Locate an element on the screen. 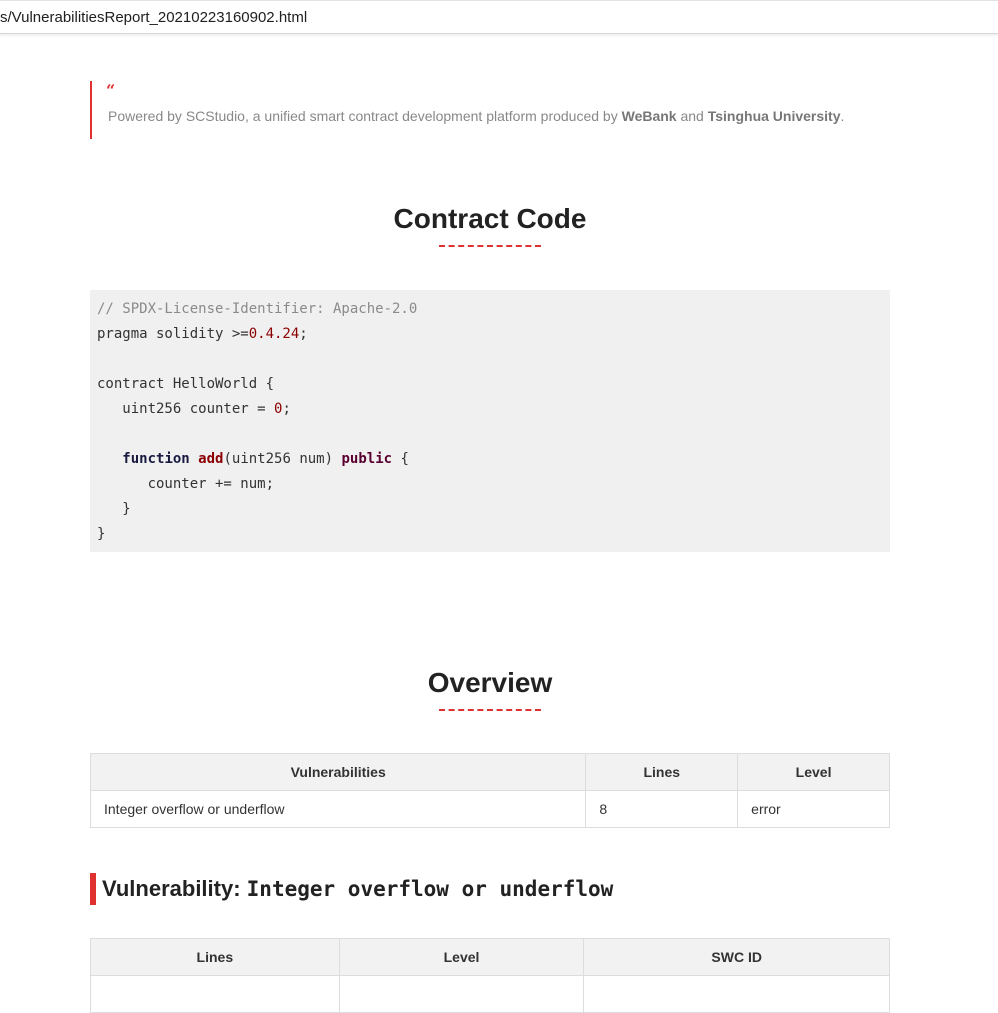  code-version: 0.4.24 is located at coordinates (274, 334).